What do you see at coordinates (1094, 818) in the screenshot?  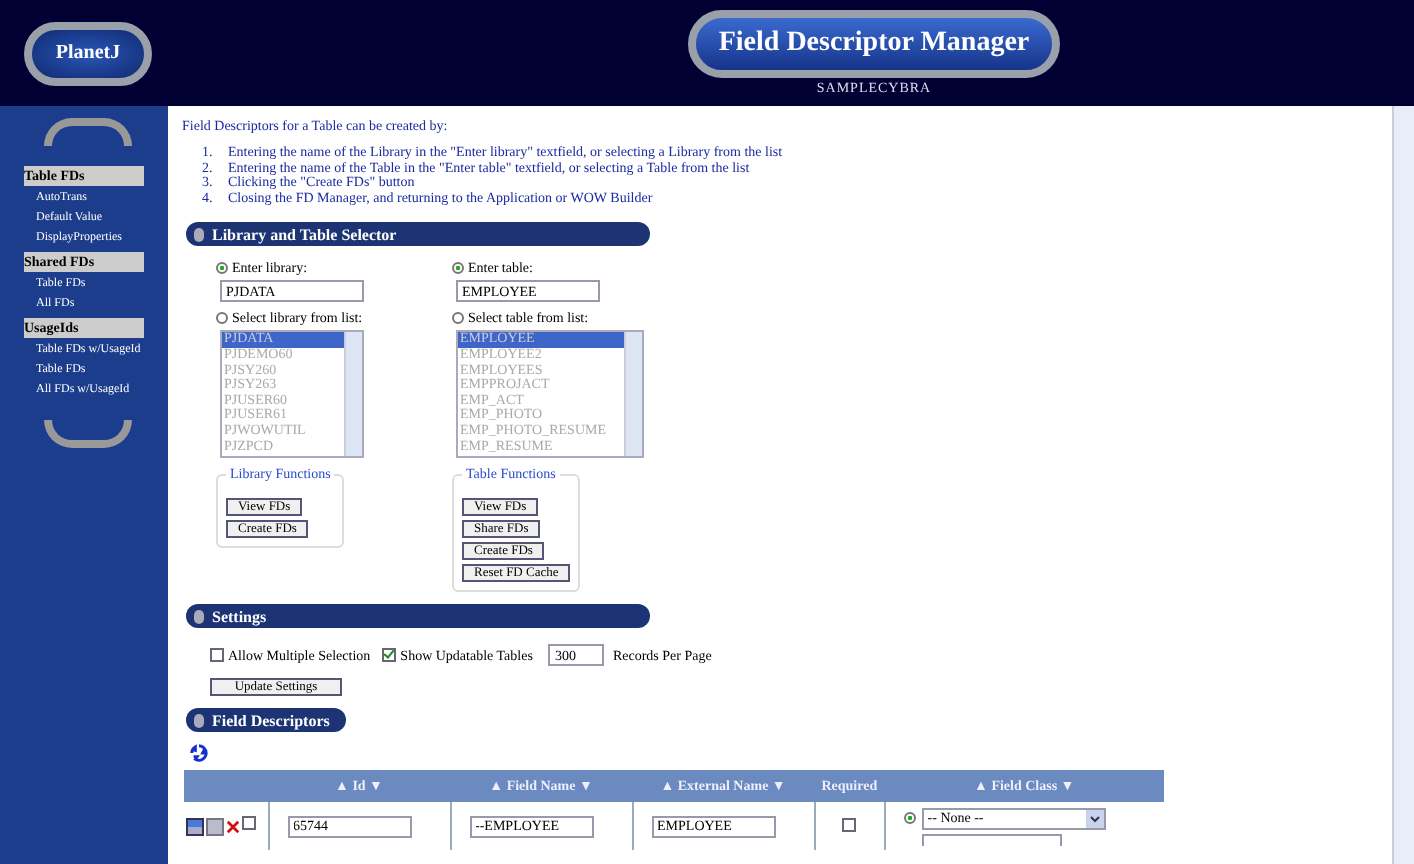 I see `caret-icon` at bounding box center [1094, 818].